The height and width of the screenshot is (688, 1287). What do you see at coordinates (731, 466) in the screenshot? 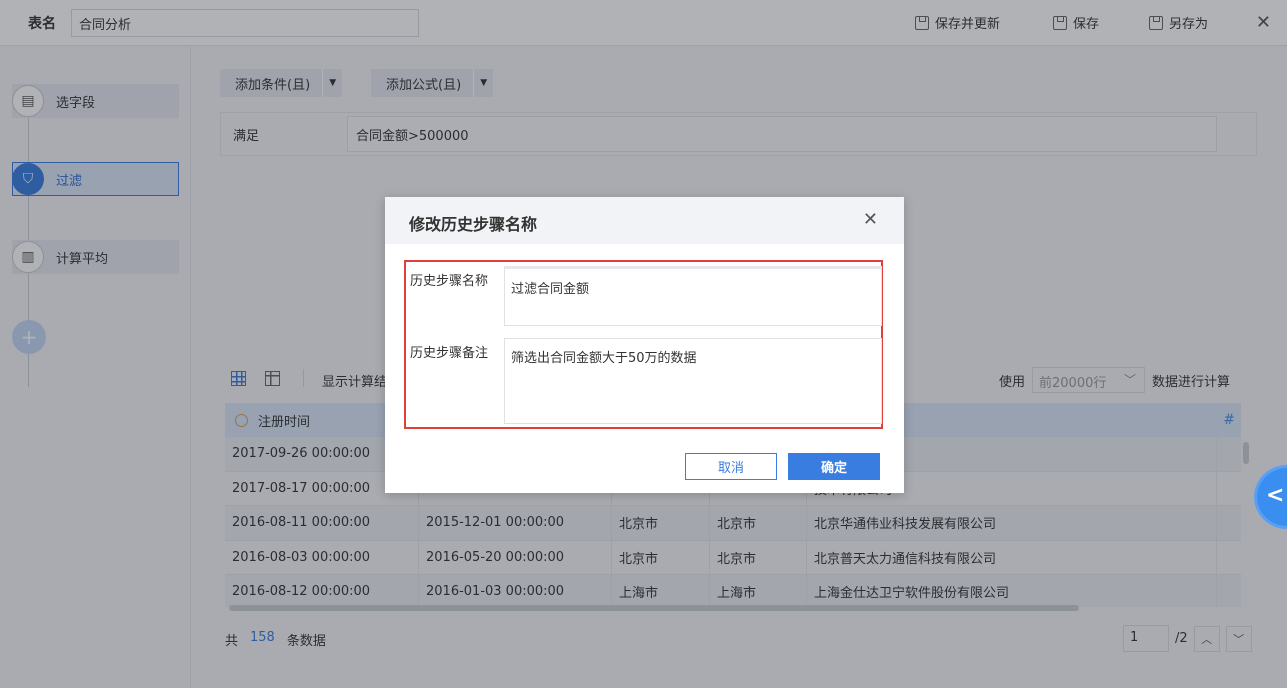
I see `cancel-button: 取消` at bounding box center [731, 466].